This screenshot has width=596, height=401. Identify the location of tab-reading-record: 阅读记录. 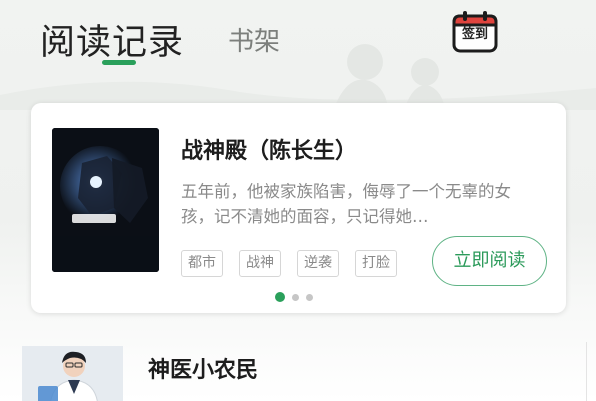
(112, 39).